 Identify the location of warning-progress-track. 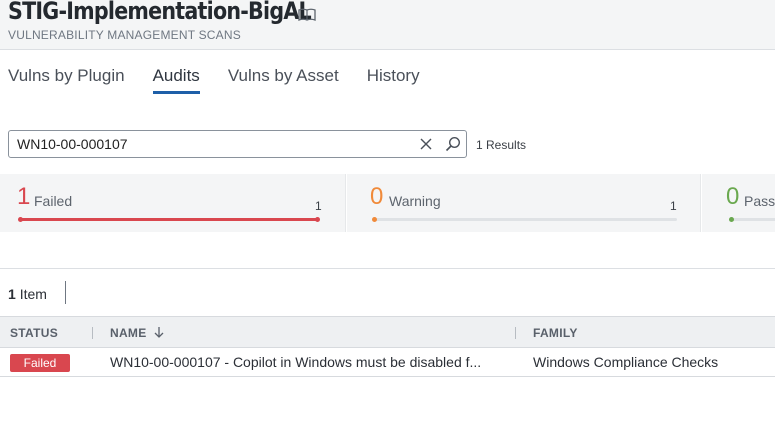
(525, 219).